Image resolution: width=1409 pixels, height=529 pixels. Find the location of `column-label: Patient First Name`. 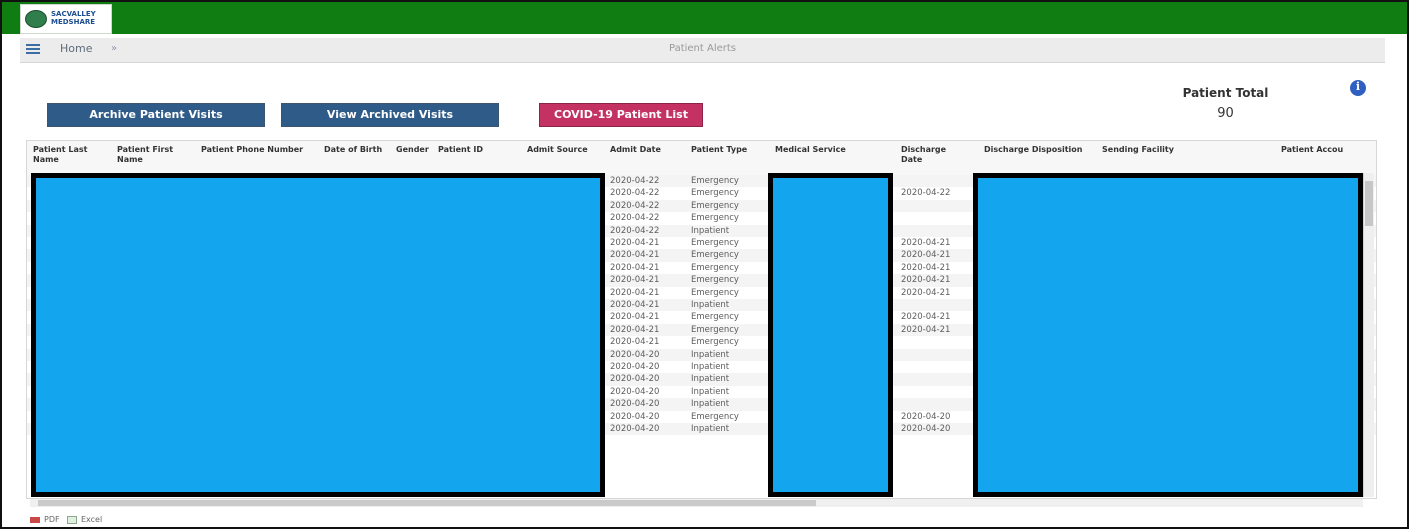

column-label: Patient First Name is located at coordinates (145, 154).